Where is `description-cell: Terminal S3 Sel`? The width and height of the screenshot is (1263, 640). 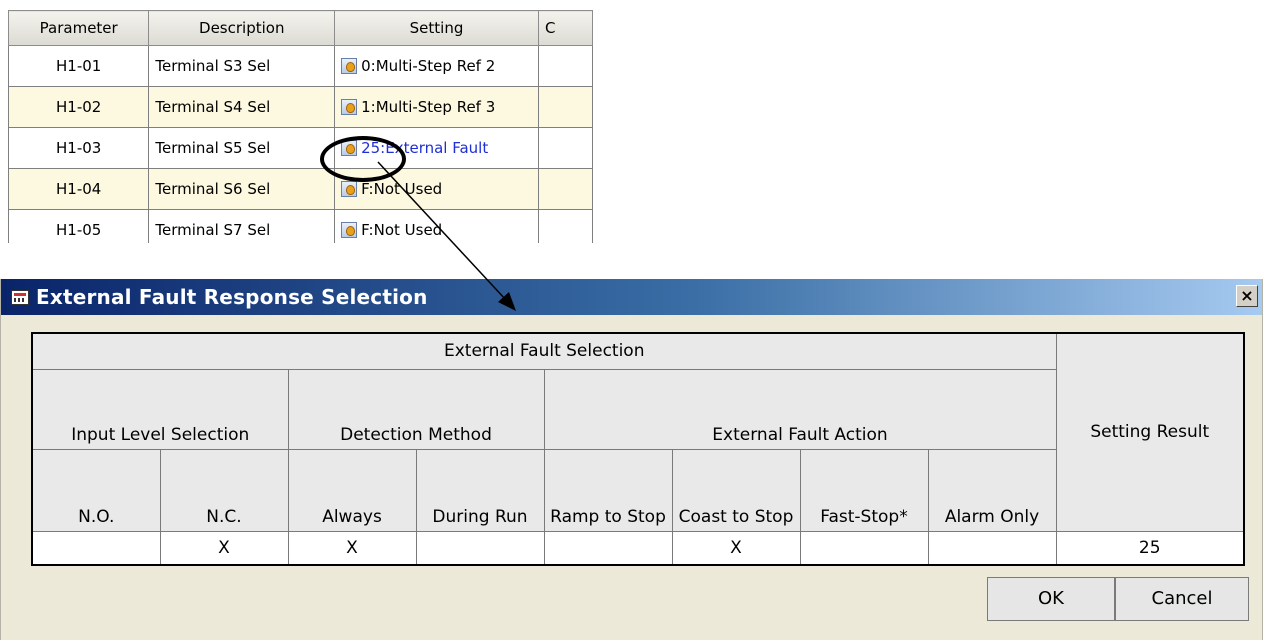
description-cell: Terminal S3 Sel is located at coordinates (242, 66).